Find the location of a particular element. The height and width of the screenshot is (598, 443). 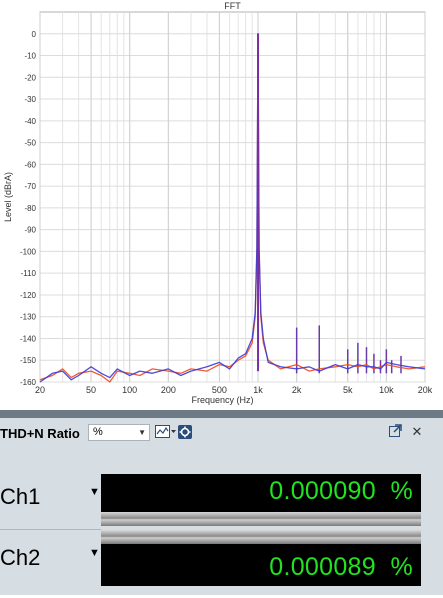

readout-display-ch2: 0.000089 % is located at coordinates (261, 565).